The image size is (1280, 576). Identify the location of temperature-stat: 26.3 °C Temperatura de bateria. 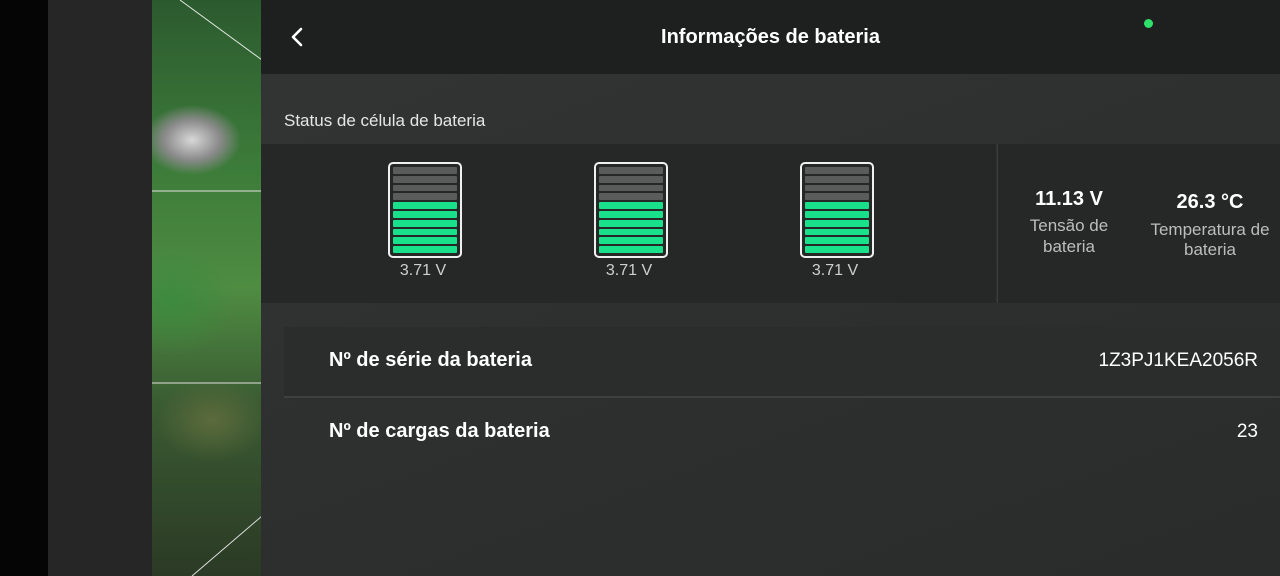
(1210, 225).